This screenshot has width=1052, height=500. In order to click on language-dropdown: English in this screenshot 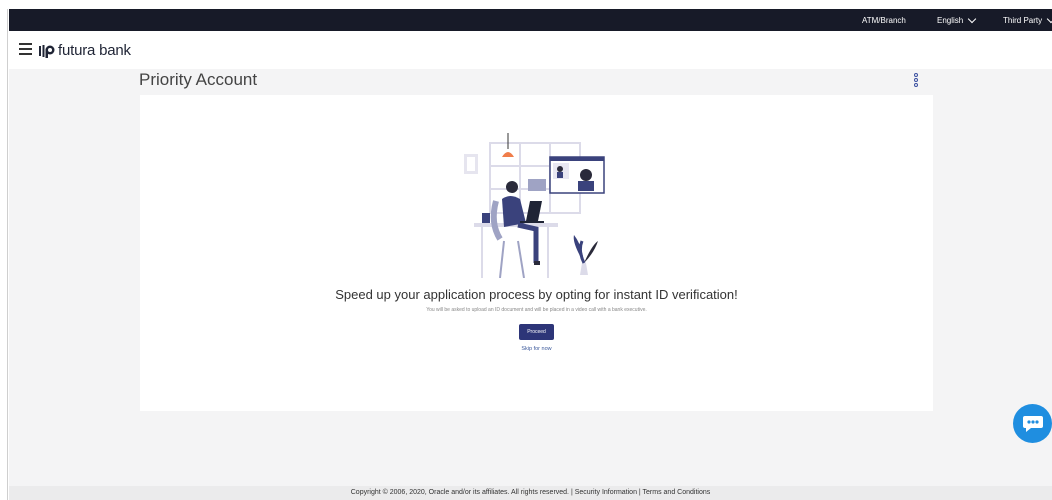, I will do `click(957, 19)`.